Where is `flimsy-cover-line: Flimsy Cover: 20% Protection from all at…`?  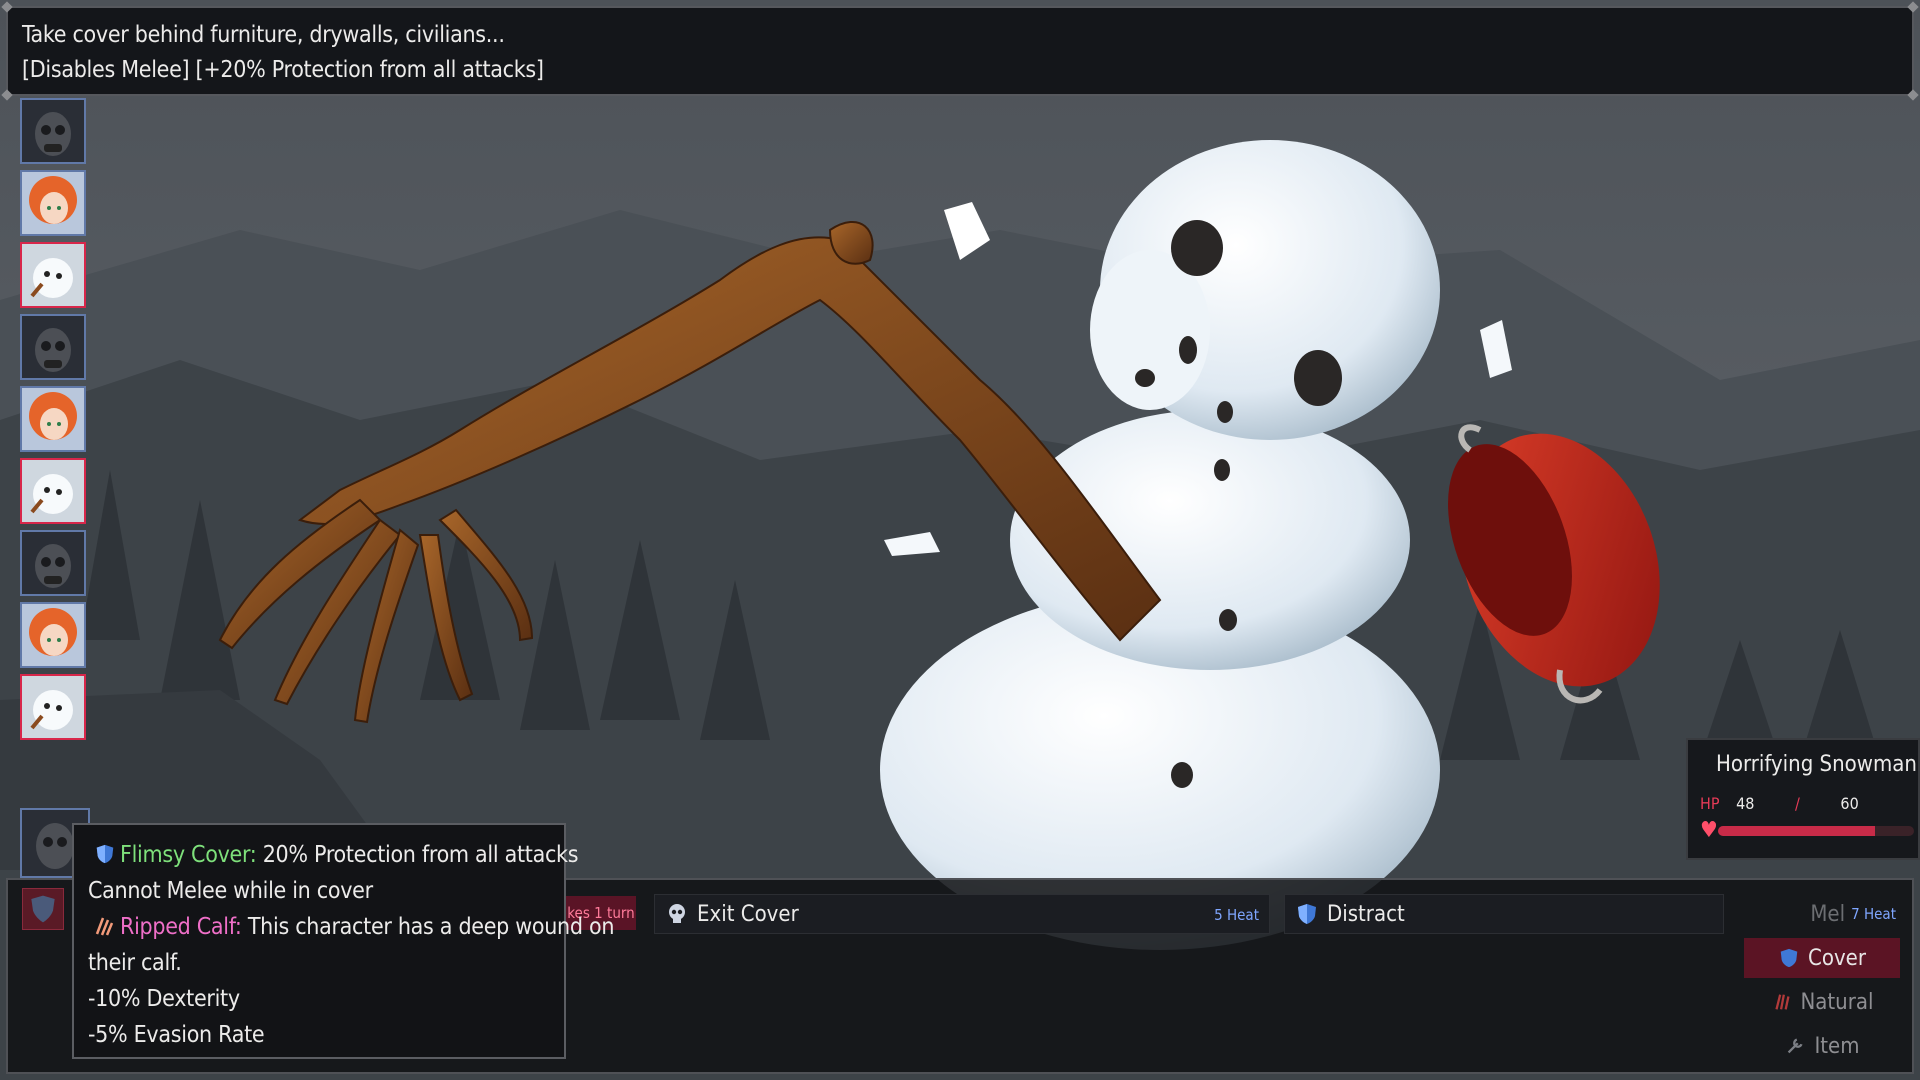
flimsy-cover-line: Flimsy Cover: 20% Protection from all at… is located at coordinates (333, 855).